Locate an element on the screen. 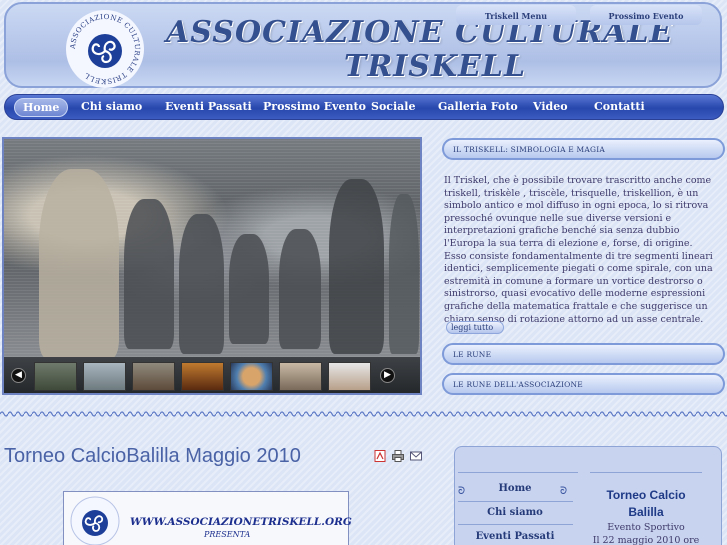 This screenshot has width=727, height=545. sidebar-item-chi-siamo: Chi siamo is located at coordinates (515, 512).